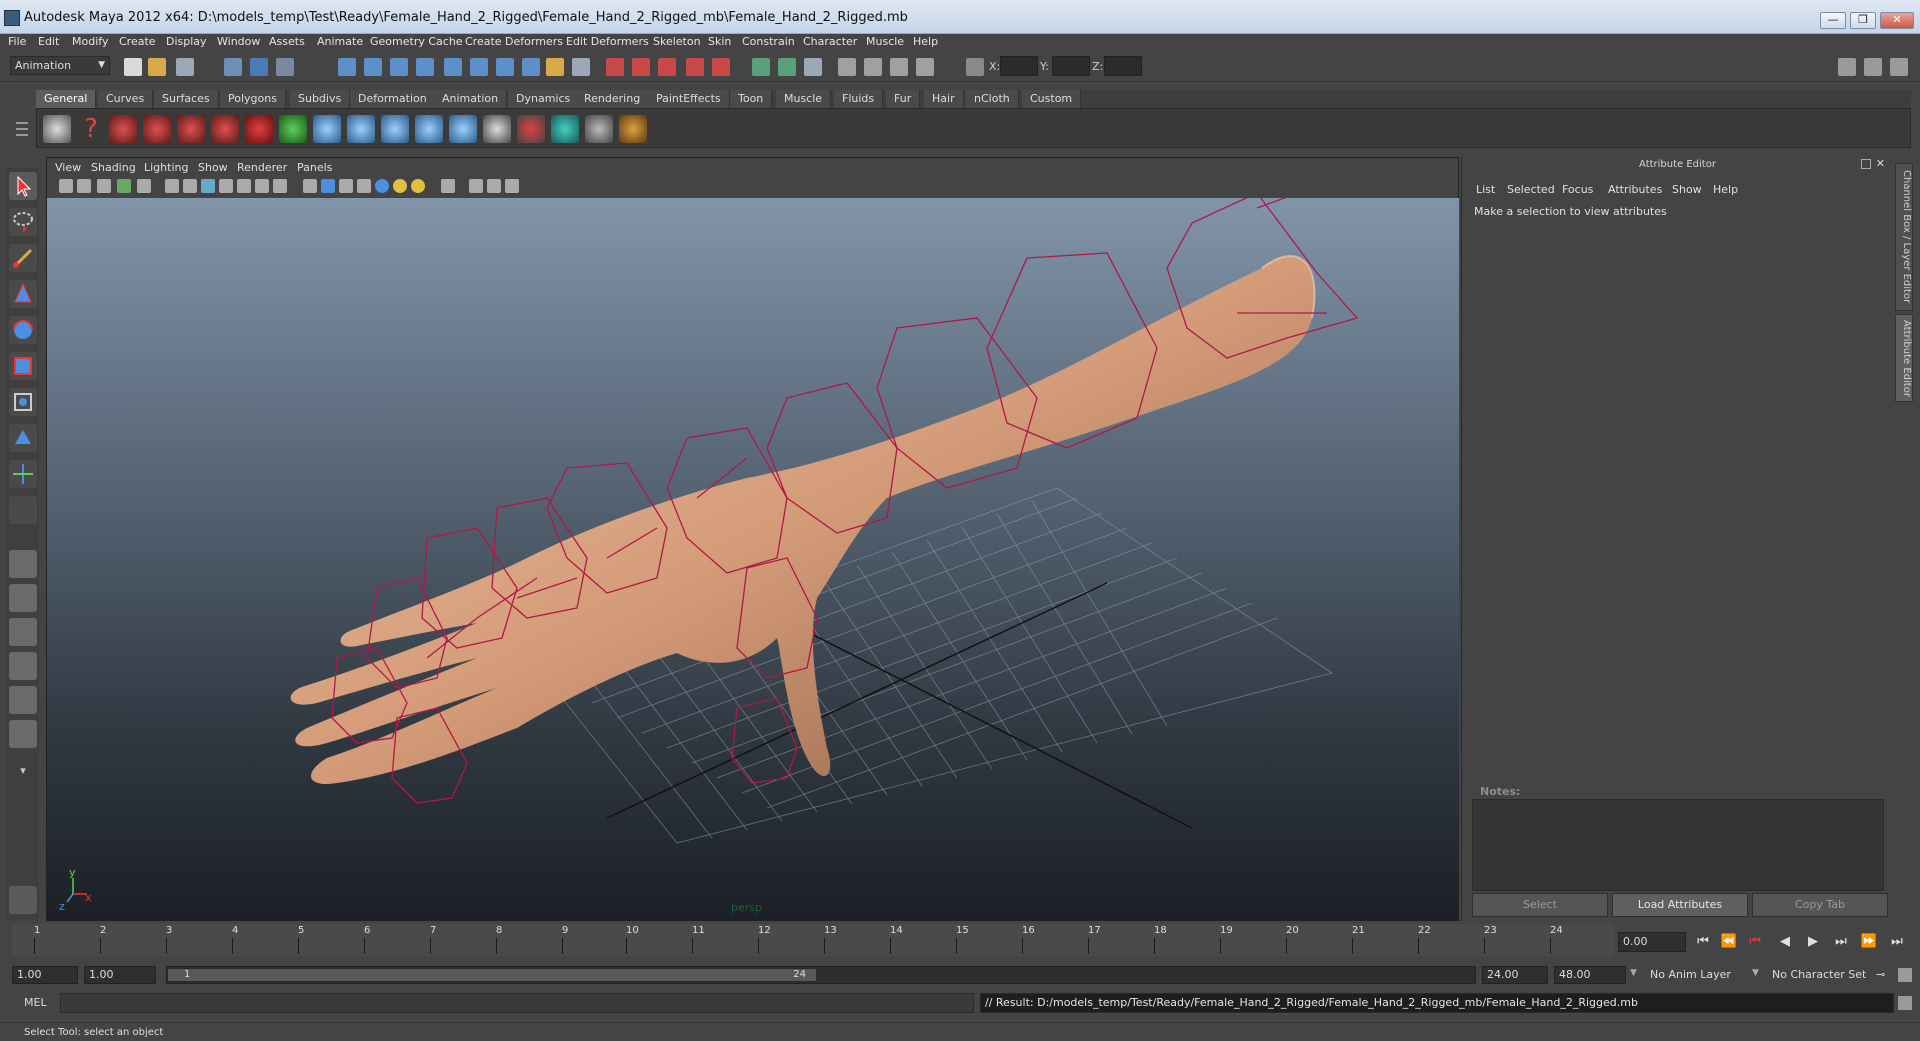 Image resolution: width=1920 pixels, height=1041 pixels. Describe the element at coordinates (226, 186) in the screenshot. I see `gate-mask-icon` at that location.